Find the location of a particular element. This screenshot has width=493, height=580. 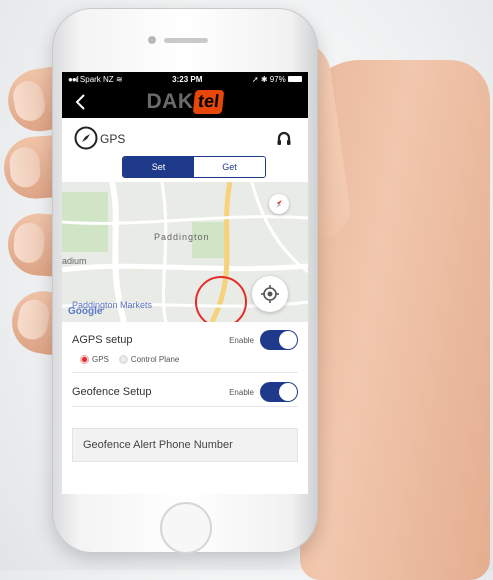

gps-title: GPS is located at coordinates (113, 139).